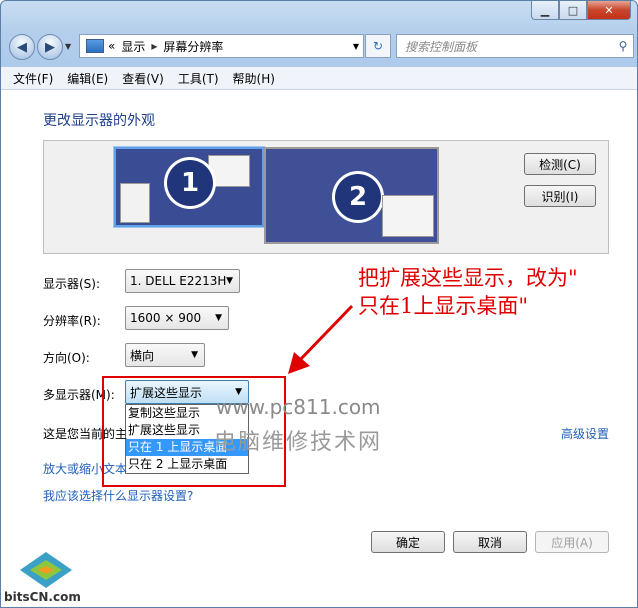 The width and height of the screenshot is (638, 608). What do you see at coordinates (505, 46) in the screenshot?
I see `search-input: 搜索控制面板` at bounding box center [505, 46].